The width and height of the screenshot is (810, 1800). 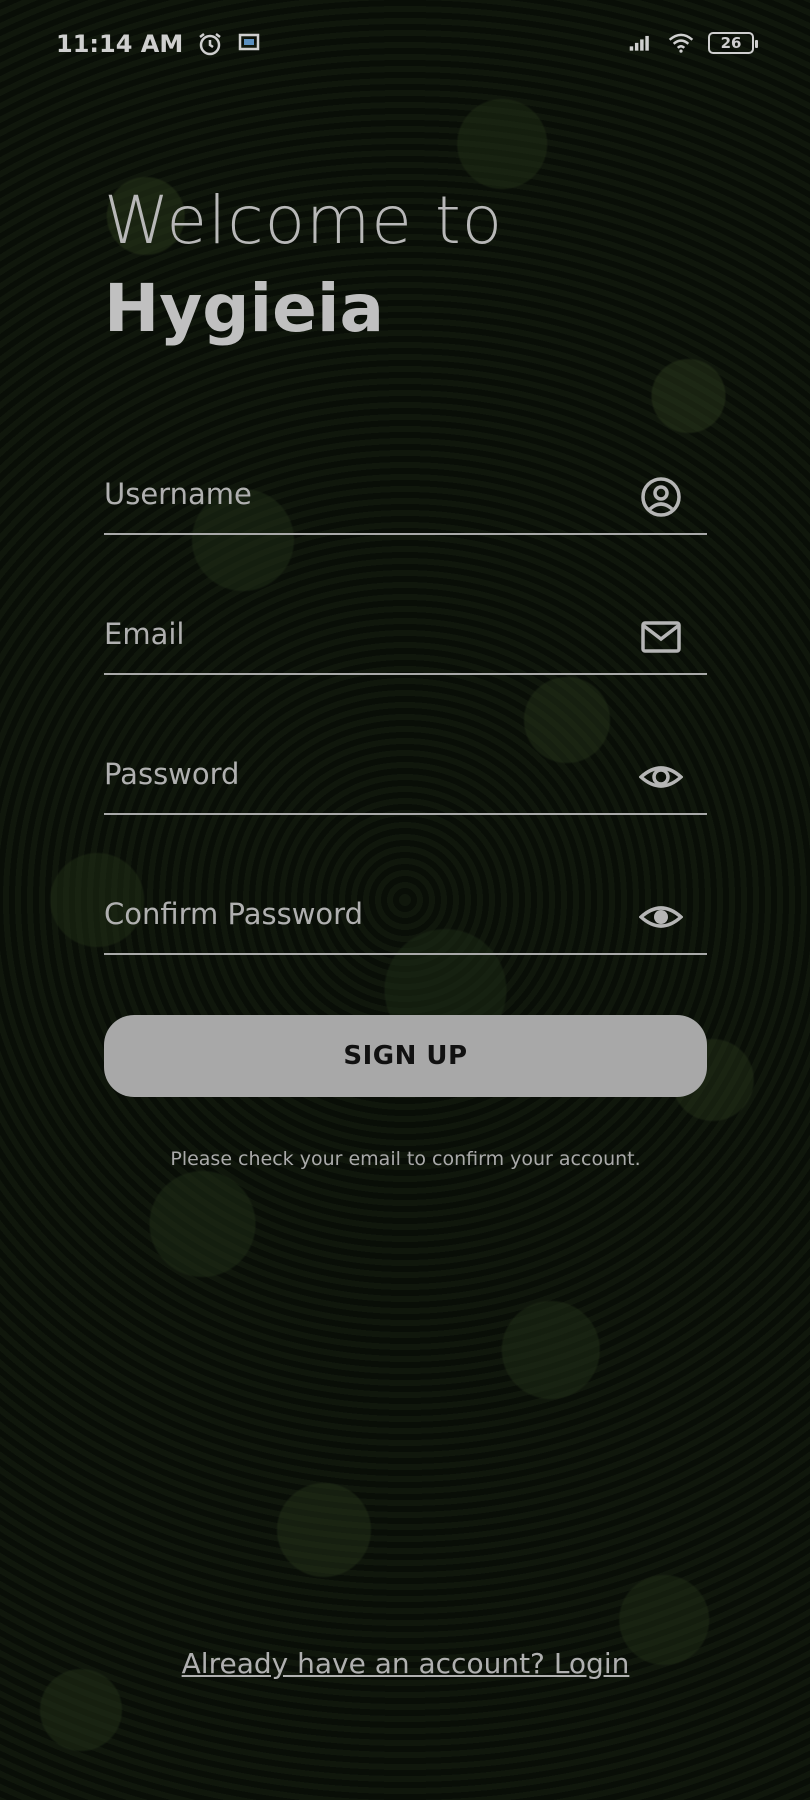 I want to click on alarm-icon, so click(x=210, y=44).